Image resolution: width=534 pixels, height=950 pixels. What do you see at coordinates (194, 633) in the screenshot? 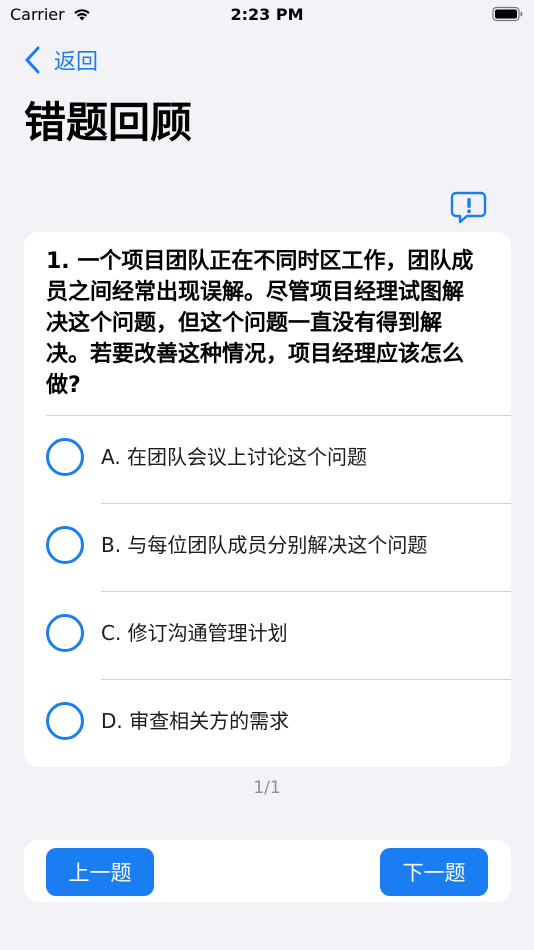
I see `option-label: C. 修订沟通管理计划` at bounding box center [194, 633].